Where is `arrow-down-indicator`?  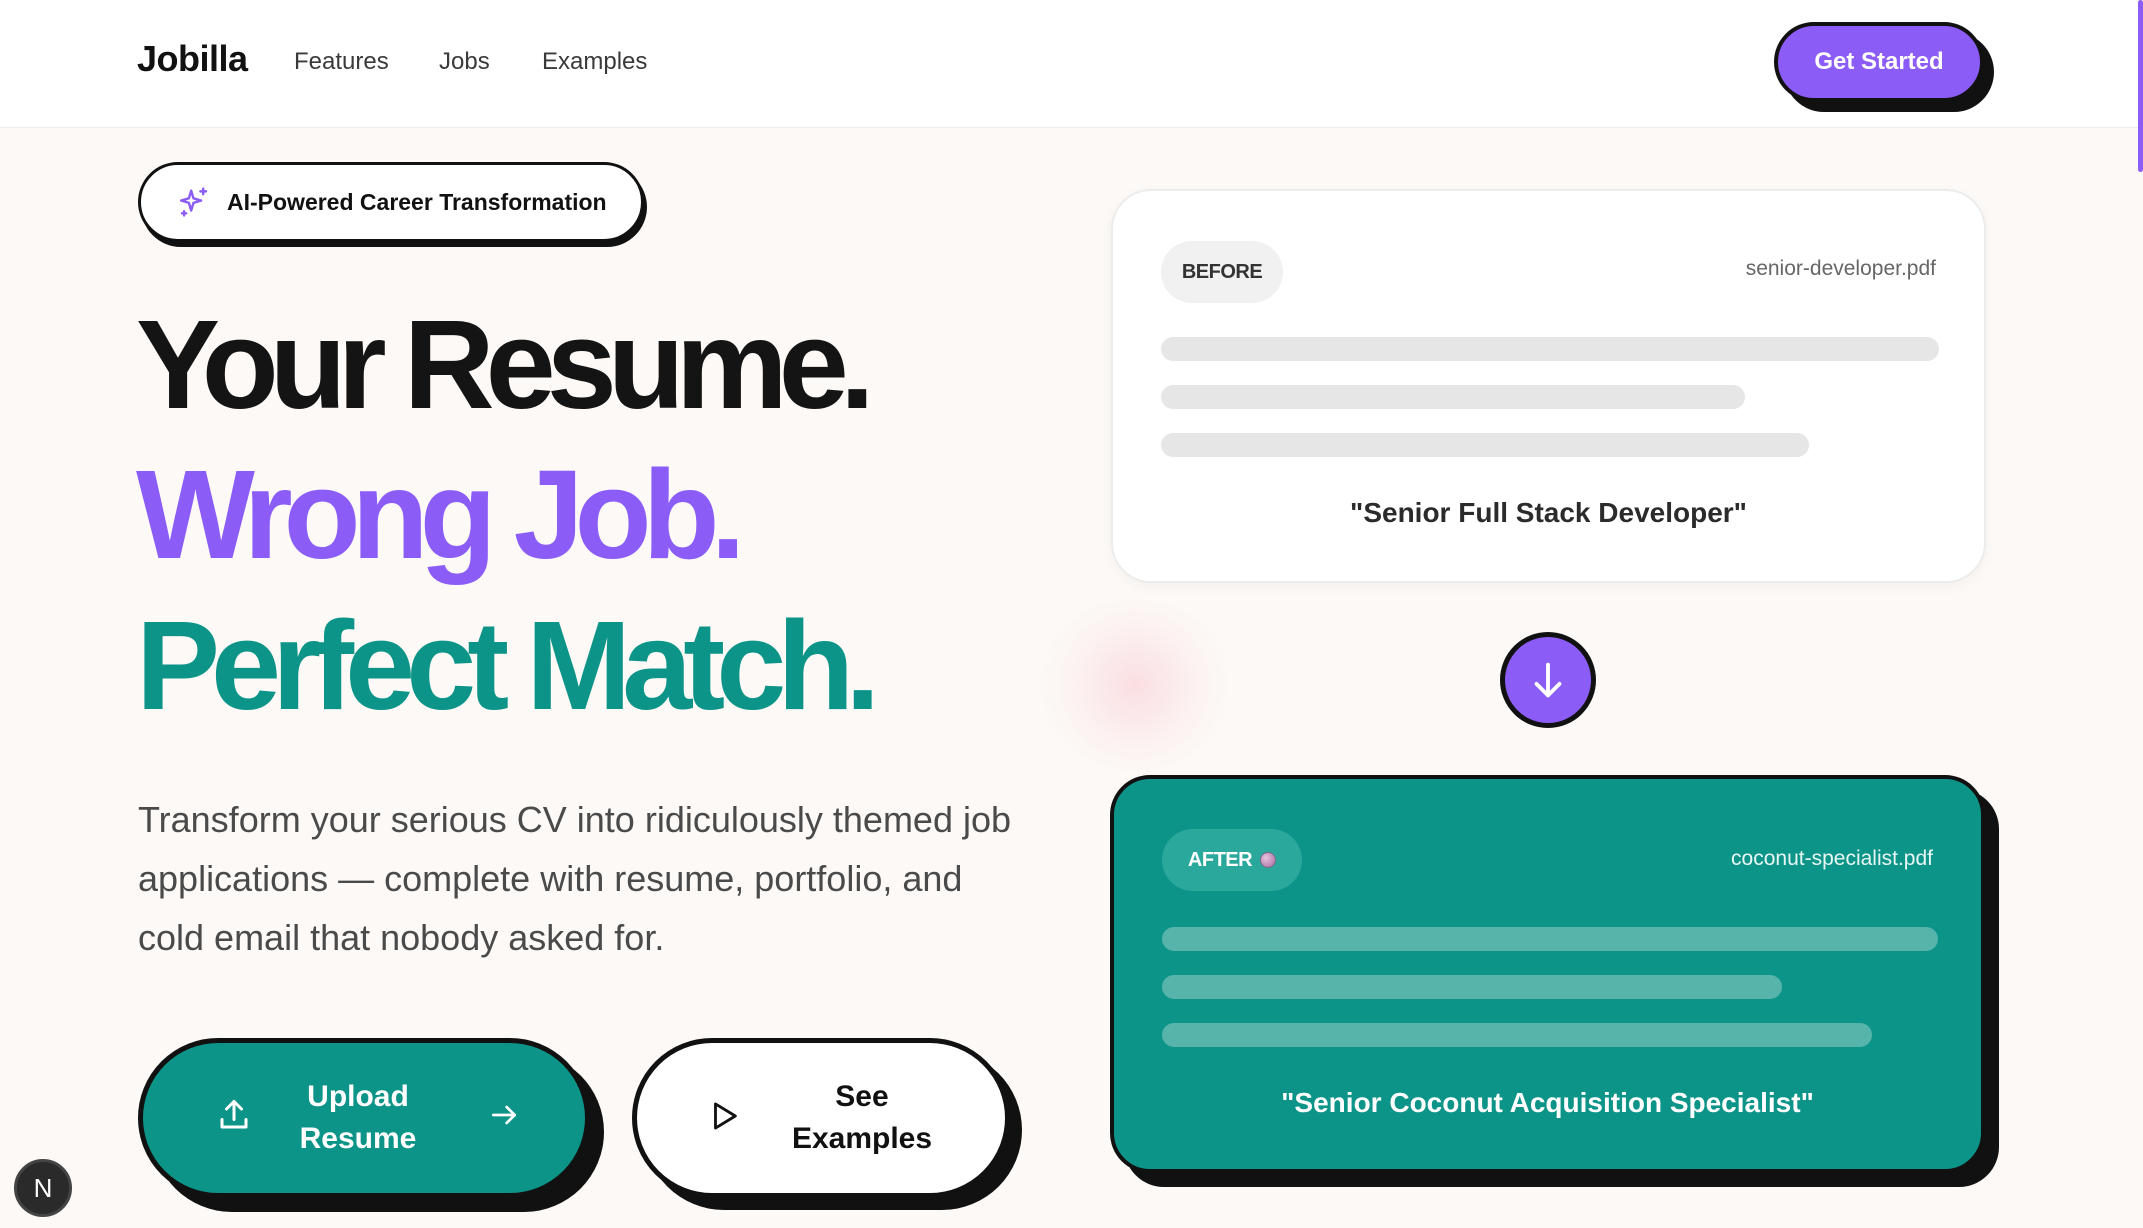 arrow-down-indicator is located at coordinates (1548, 680).